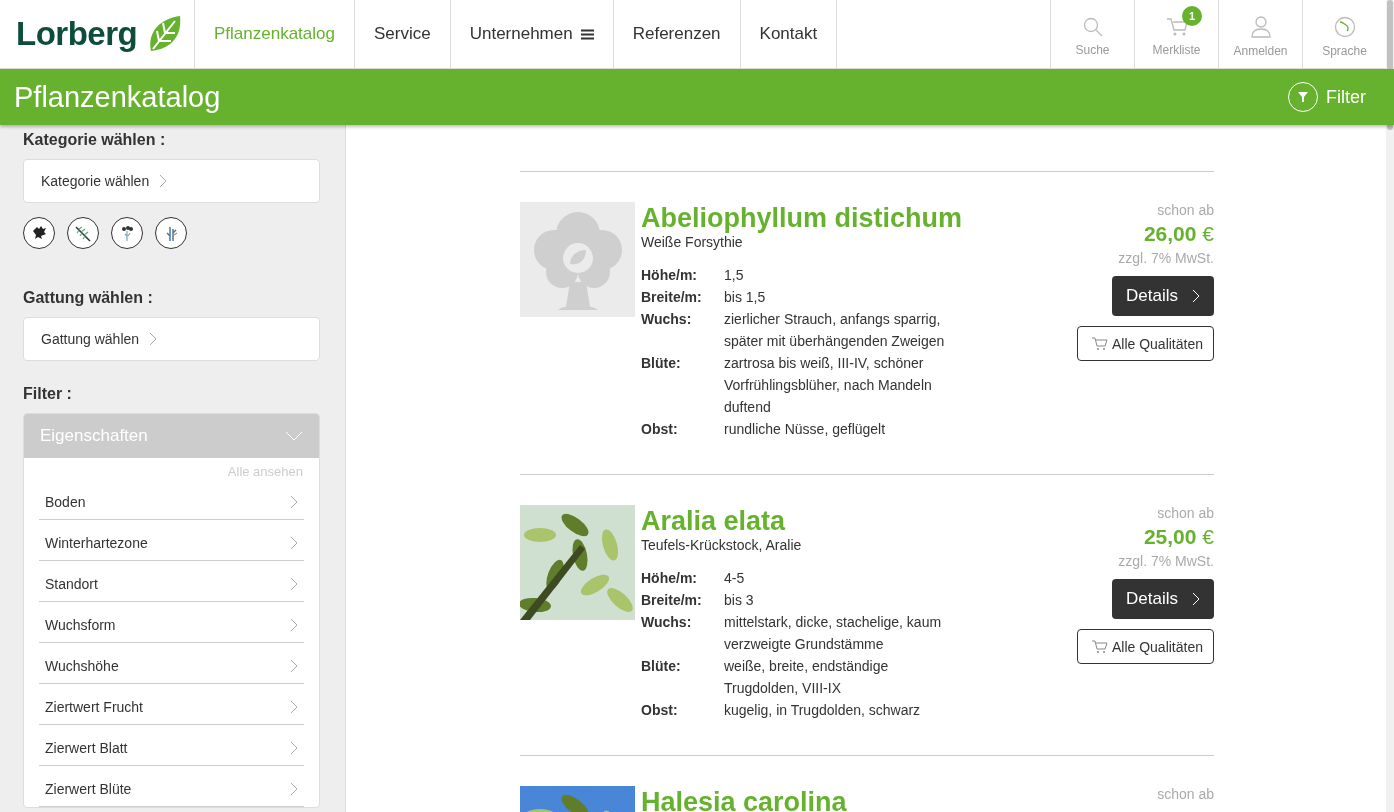 This screenshot has height=812, width=1394. What do you see at coordinates (171, 540) in the screenshot?
I see `filter-item: Winterhartezone` at bounding box center [171, 540].